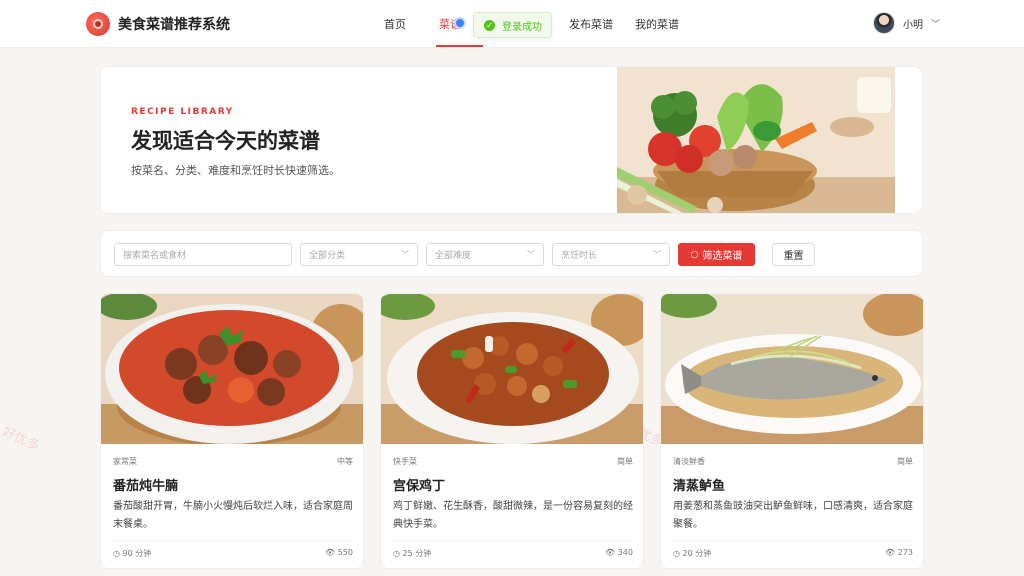 The image size is (1024, 576). What do you see at coordinates (489, 25) in the screenshot?
I see `check-circle-icon: ✓` at bounding box center [489, 25].